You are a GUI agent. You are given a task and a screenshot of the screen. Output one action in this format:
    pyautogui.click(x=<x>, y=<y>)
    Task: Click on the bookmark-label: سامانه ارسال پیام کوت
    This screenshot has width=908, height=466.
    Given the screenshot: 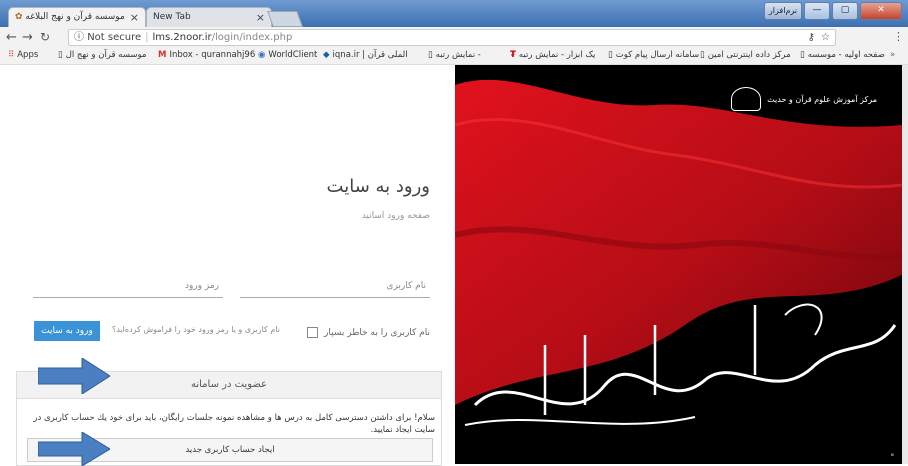 What is the action you would take?
    pyautogui.click(x=657, y=55)
    